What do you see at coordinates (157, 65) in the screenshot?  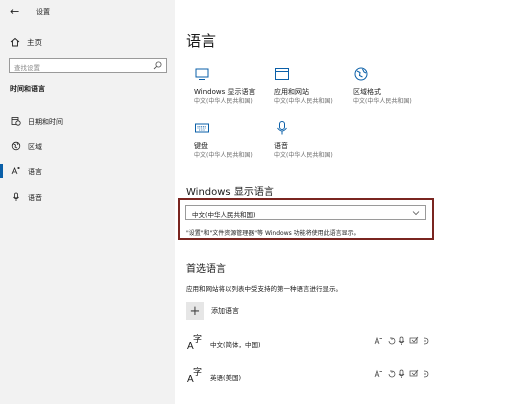 I see `search-icon` at bounding box center [157, 65].